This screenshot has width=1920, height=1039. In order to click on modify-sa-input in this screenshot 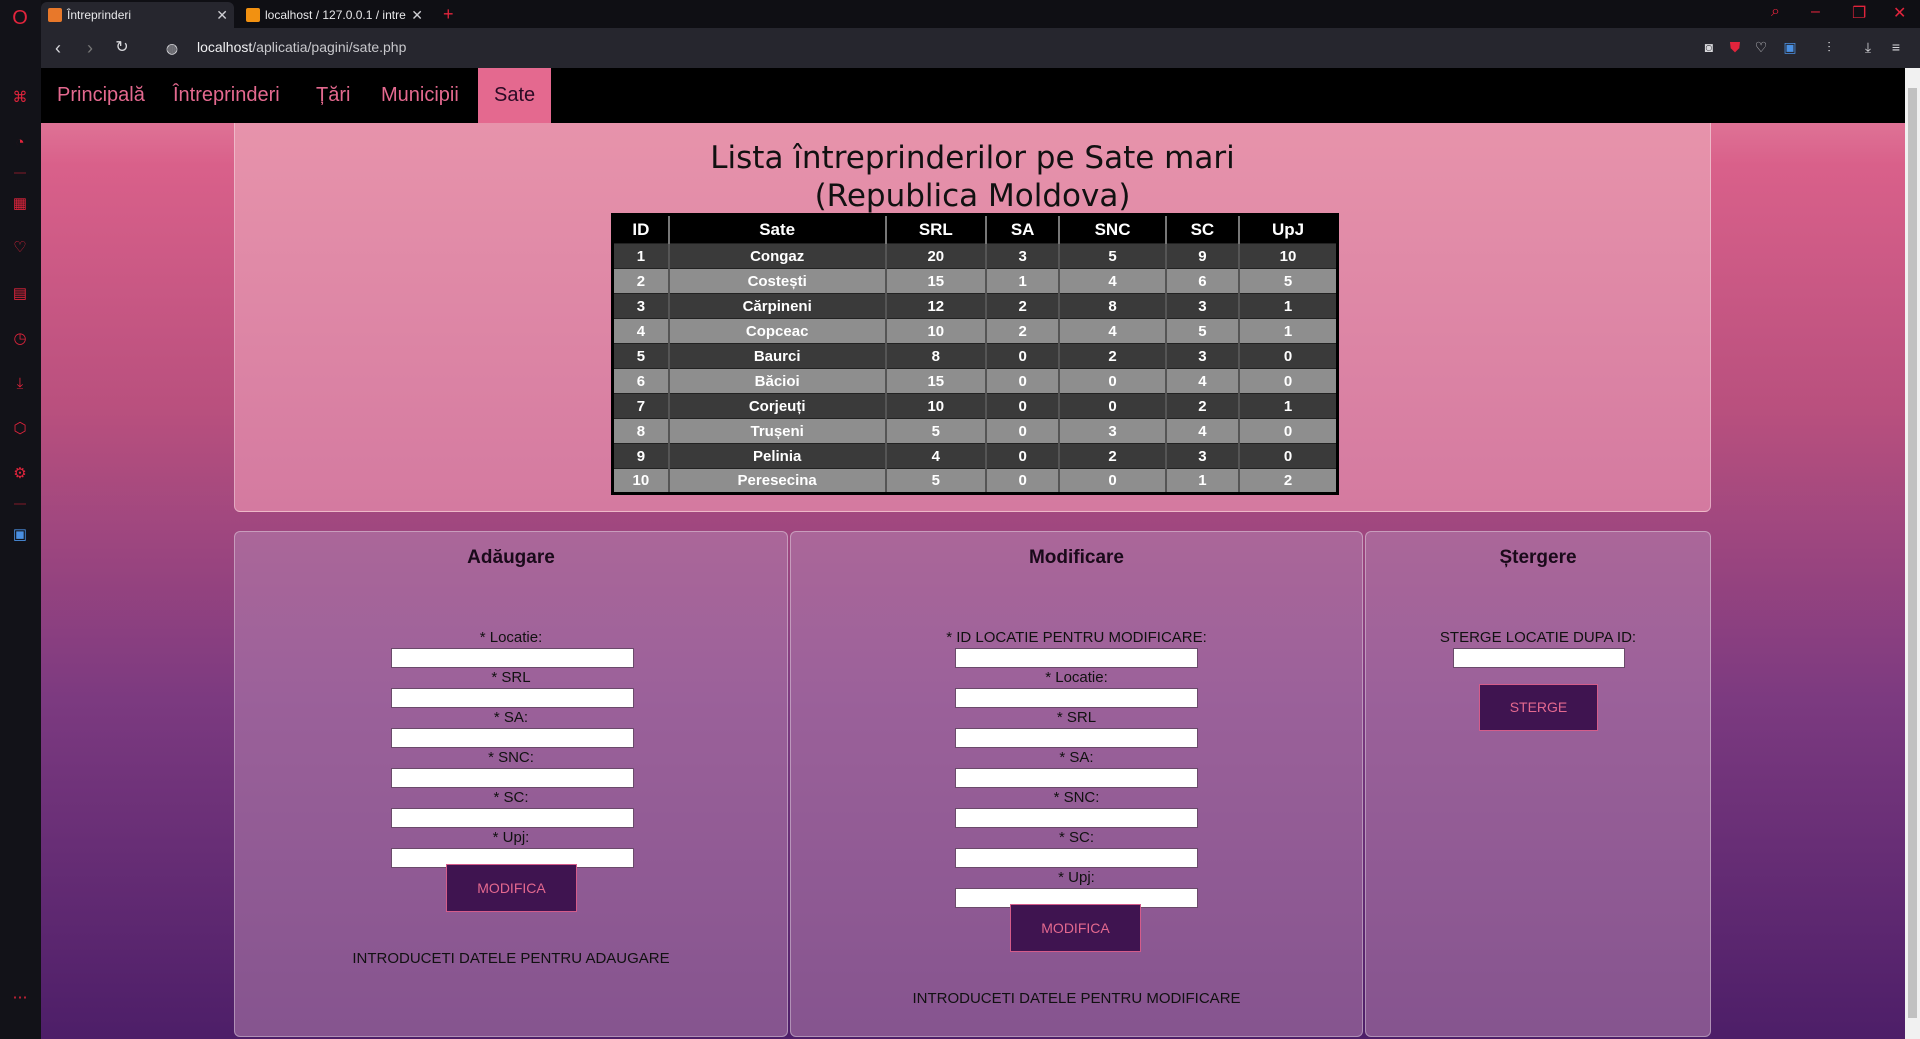, I will do `click(1076, 778)`.